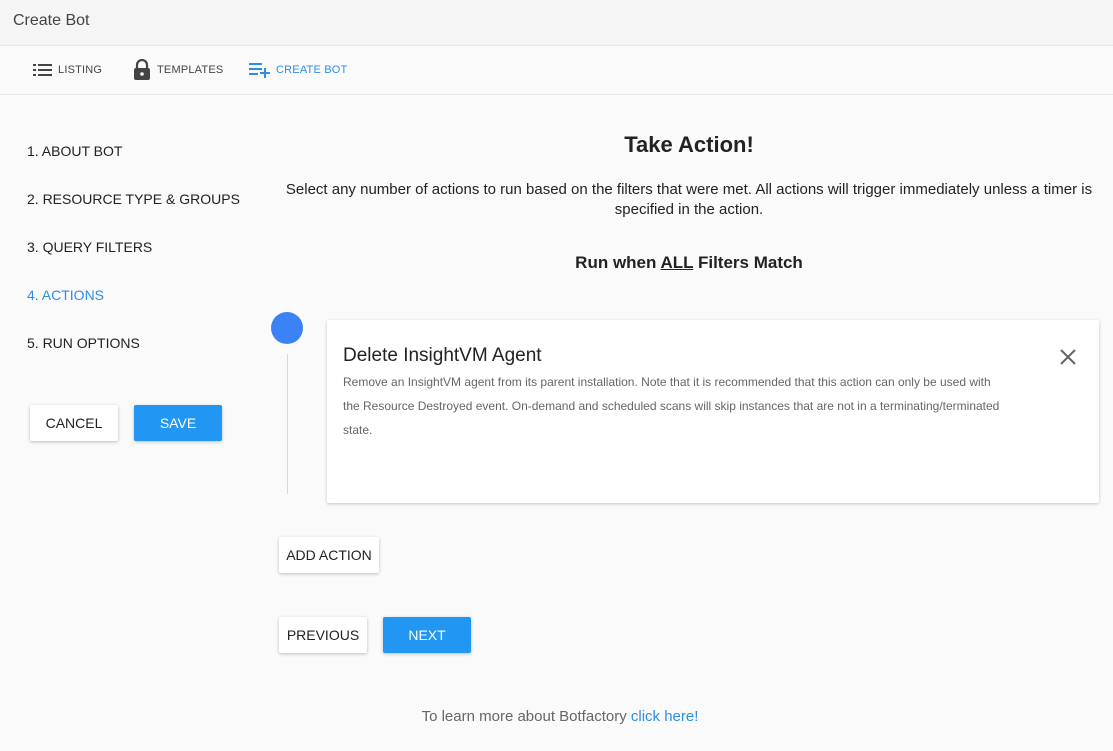 The image size is (1113, 751). I want to click on learn-more-link: click here!, so click(665, 716).